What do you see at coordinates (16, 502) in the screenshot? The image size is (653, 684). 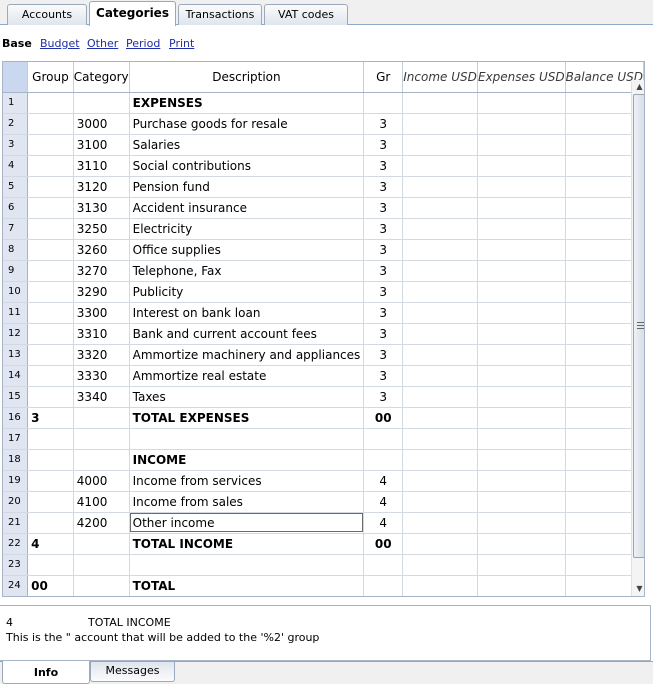 I see `row-number-cell: 20` at bounding box center [16, 502].